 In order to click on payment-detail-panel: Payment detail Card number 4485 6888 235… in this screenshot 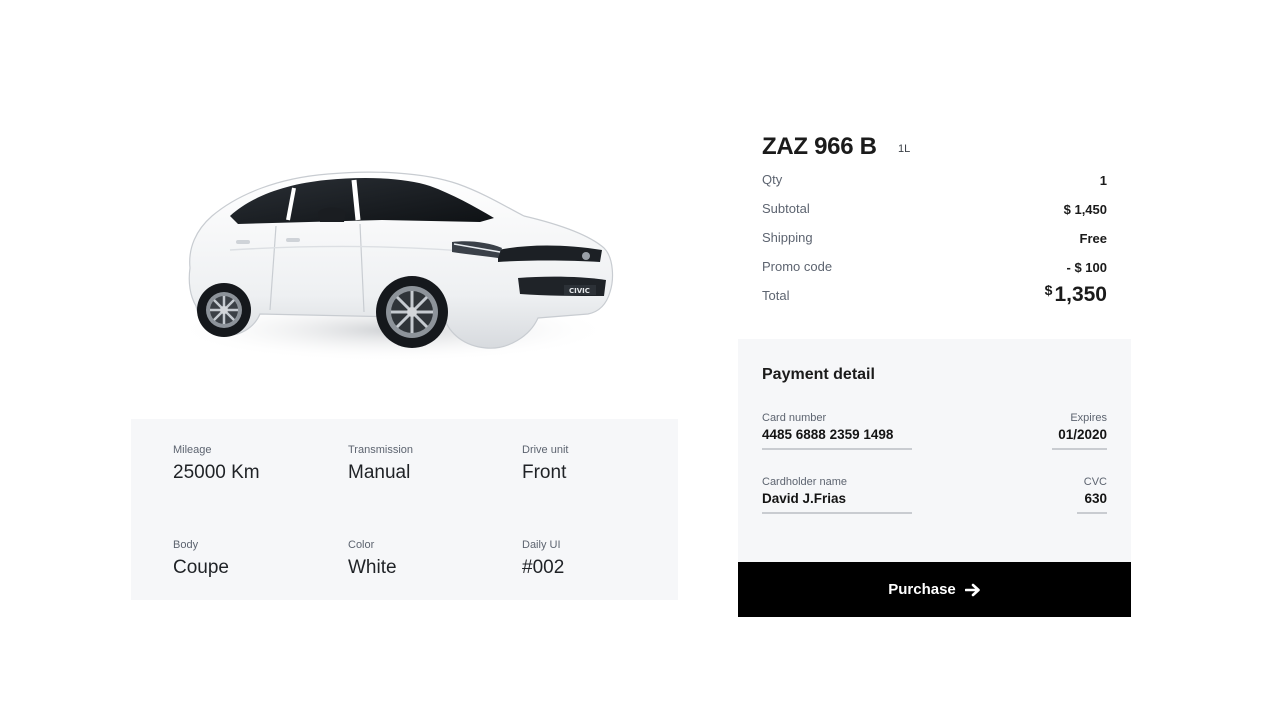, I will do `click(934, 450)`.